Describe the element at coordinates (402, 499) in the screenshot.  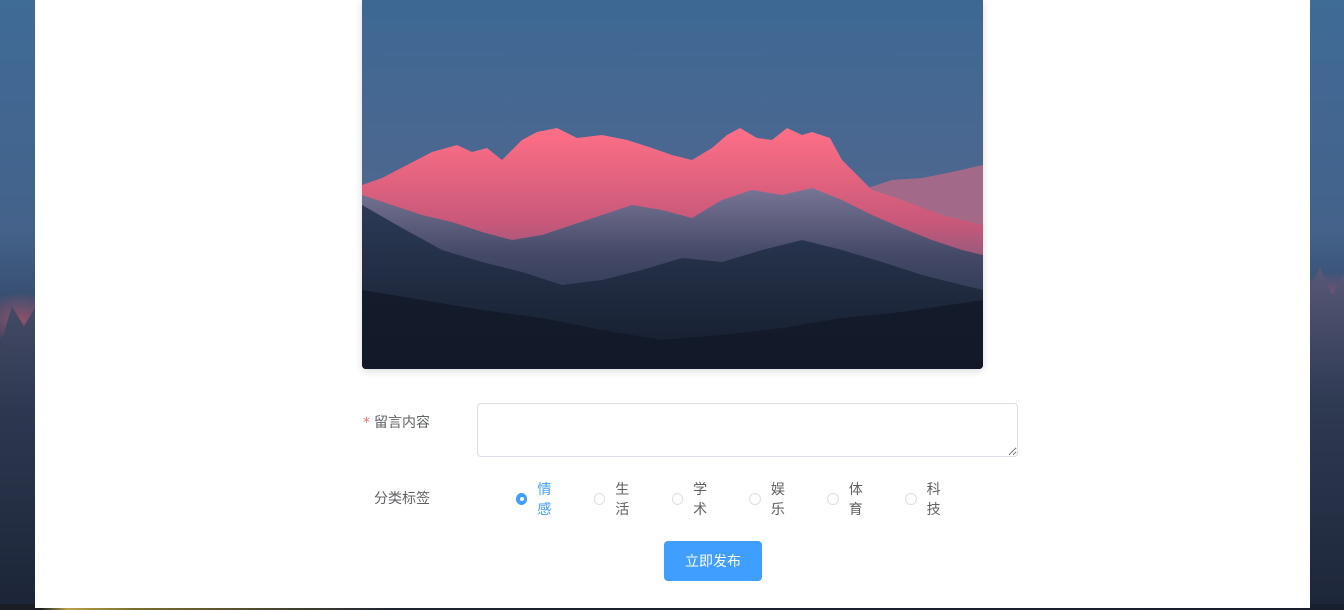
I see `tags-label: 分类标签` at that location.